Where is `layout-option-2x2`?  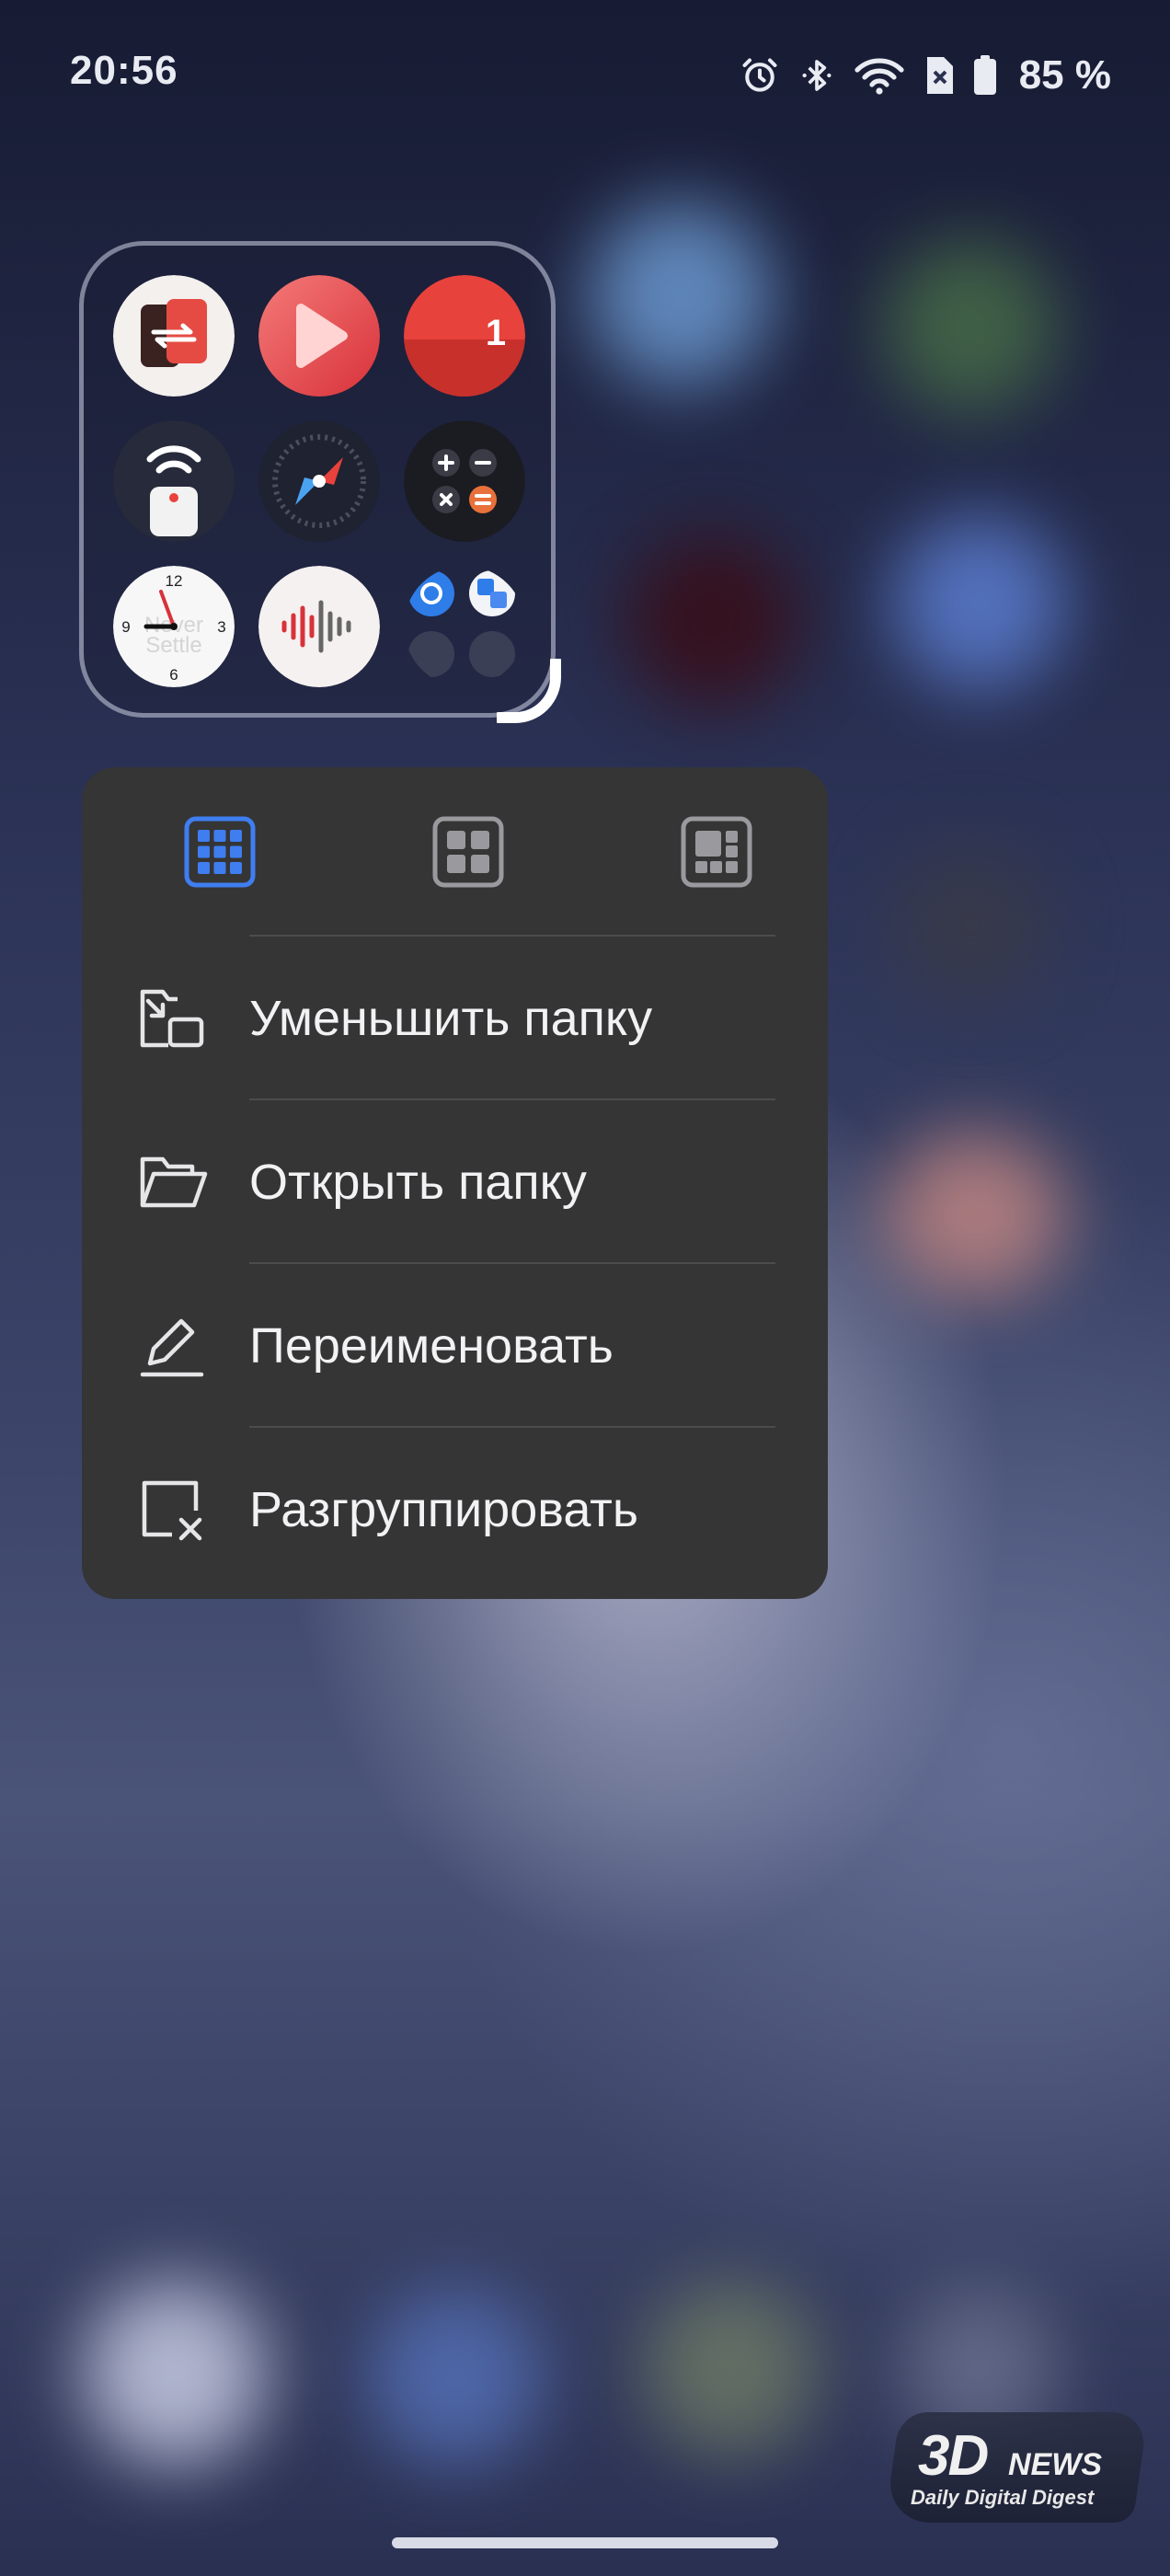
layout-option-2x2 is located at coordinates (468, 852).